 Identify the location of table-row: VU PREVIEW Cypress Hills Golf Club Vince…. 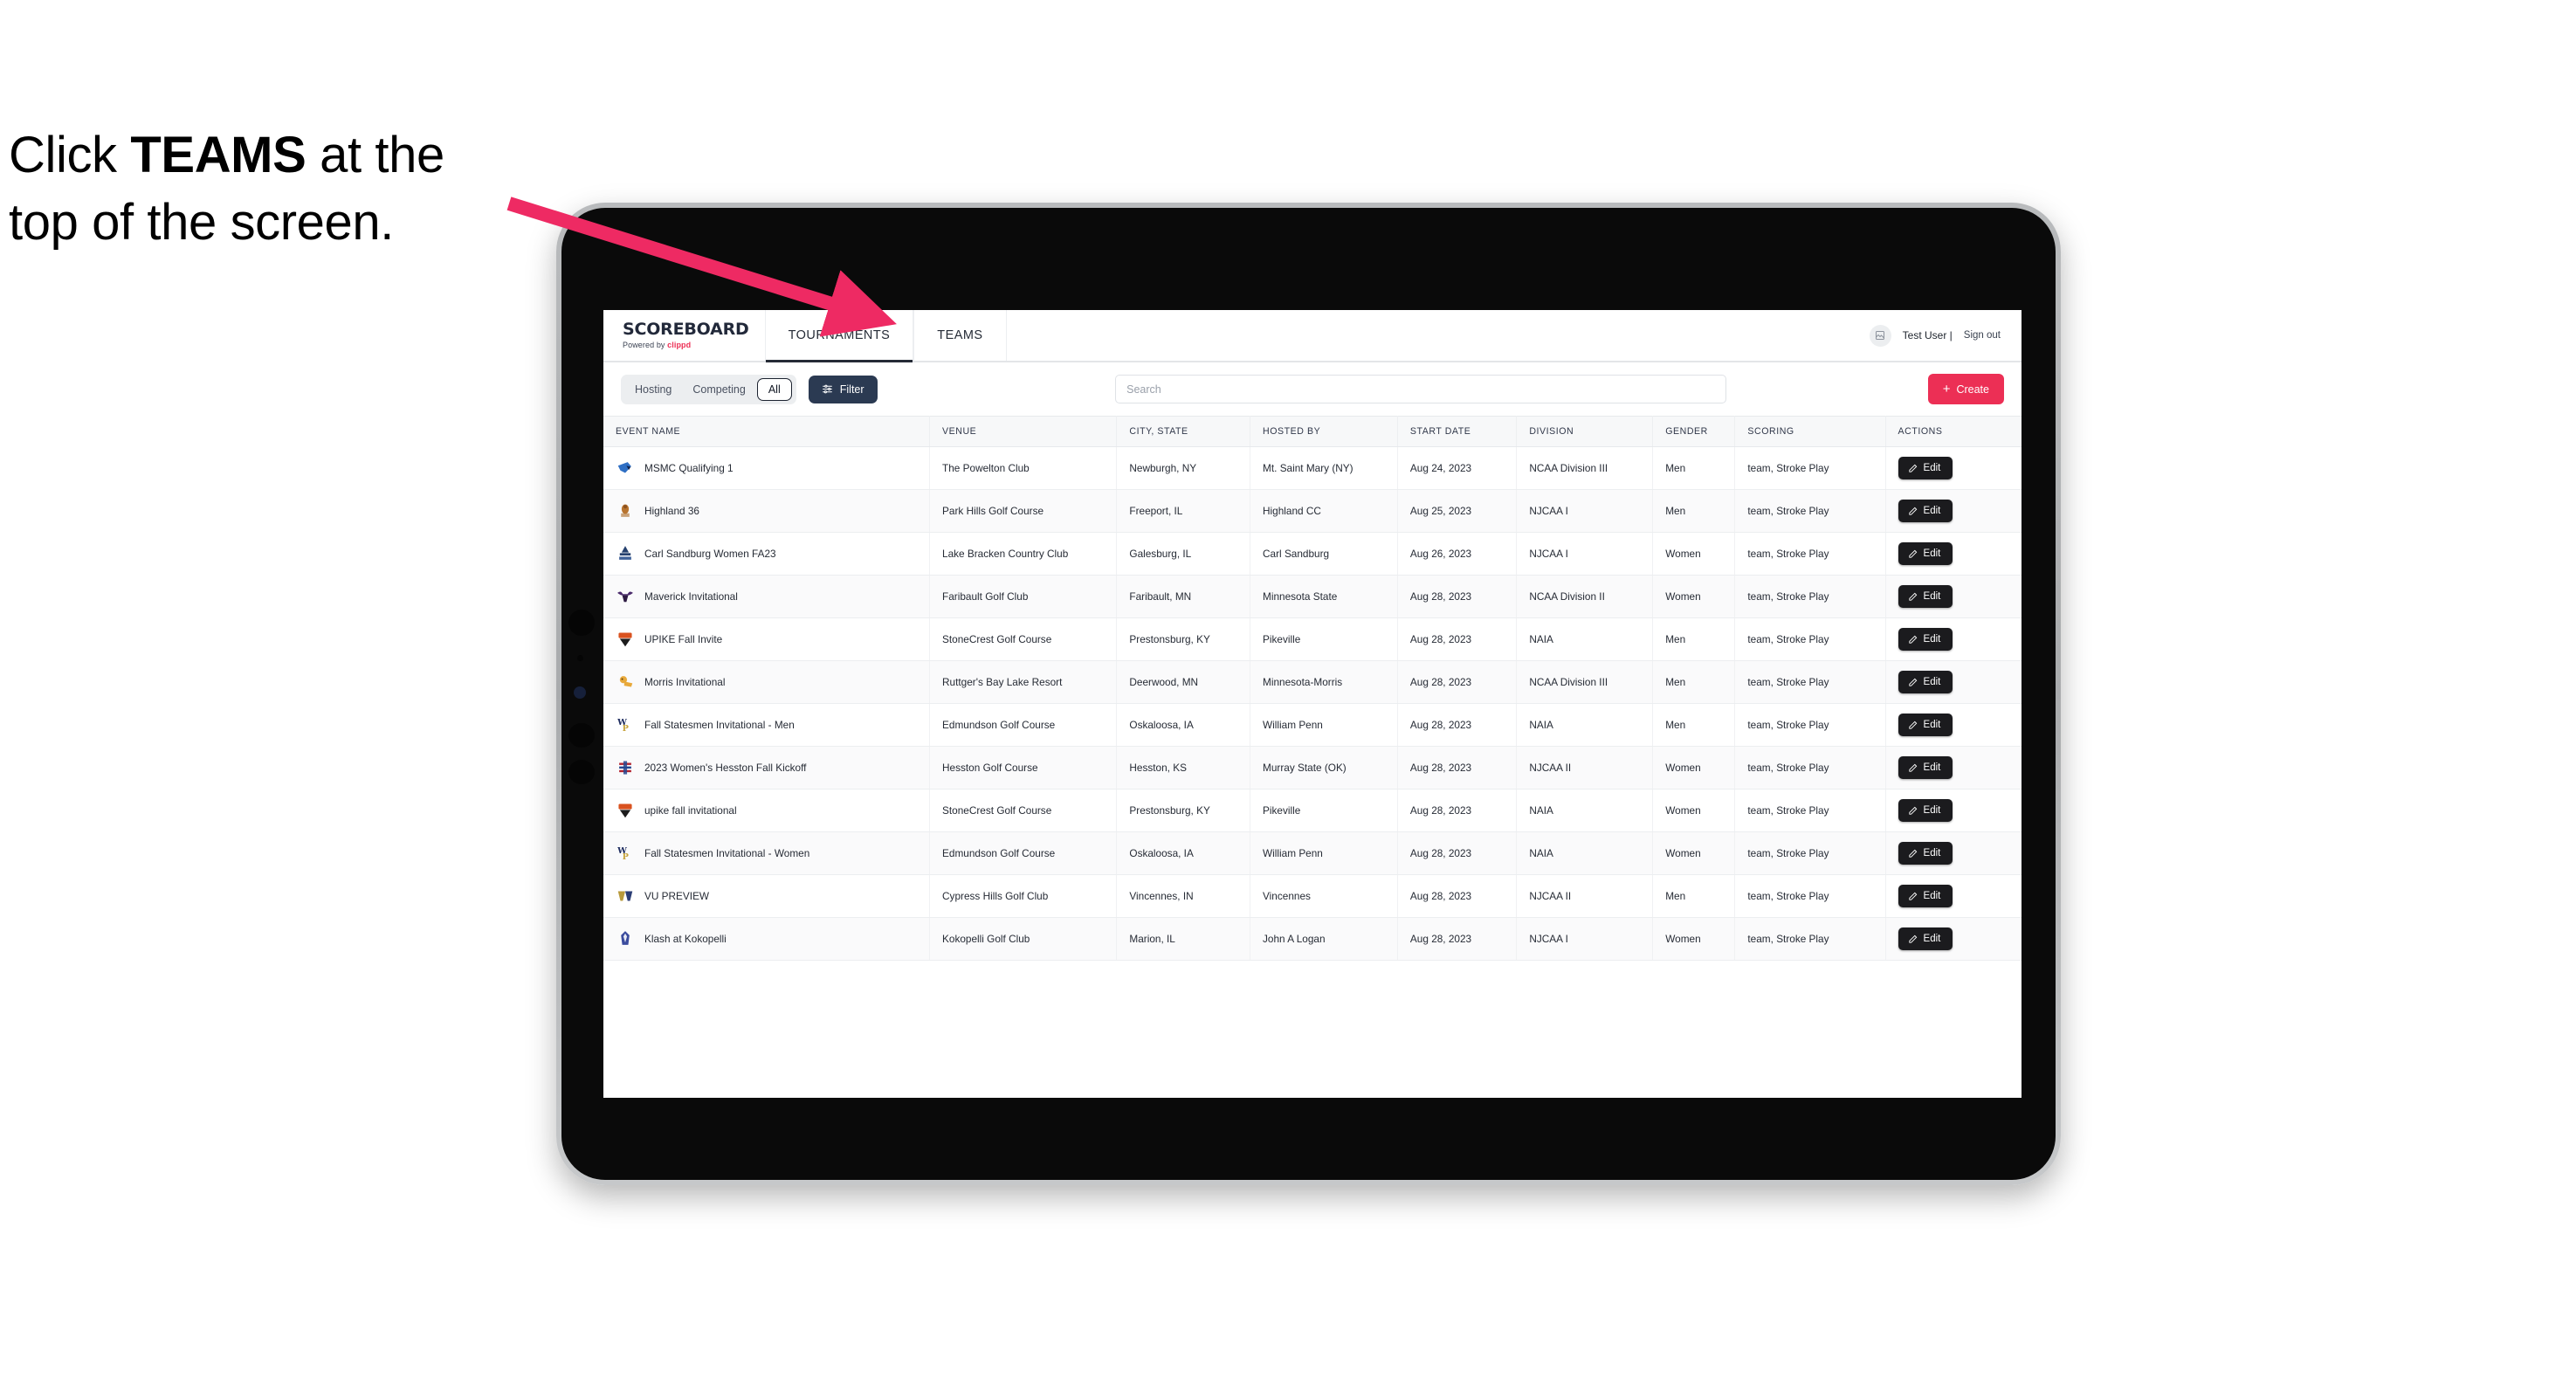
(1312, 896).